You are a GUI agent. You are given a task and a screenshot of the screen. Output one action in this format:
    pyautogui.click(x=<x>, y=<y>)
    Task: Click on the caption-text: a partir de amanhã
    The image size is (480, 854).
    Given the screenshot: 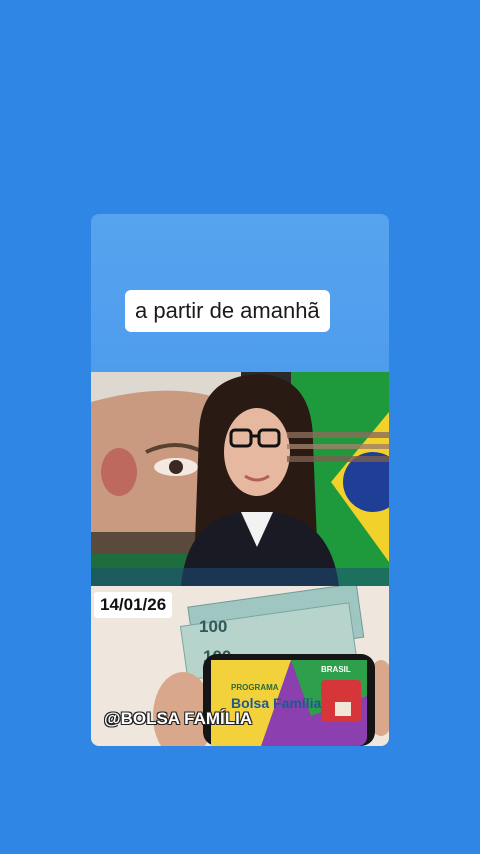 What is the action you would take?
    pyautogui.click(x=227, y=310)
    